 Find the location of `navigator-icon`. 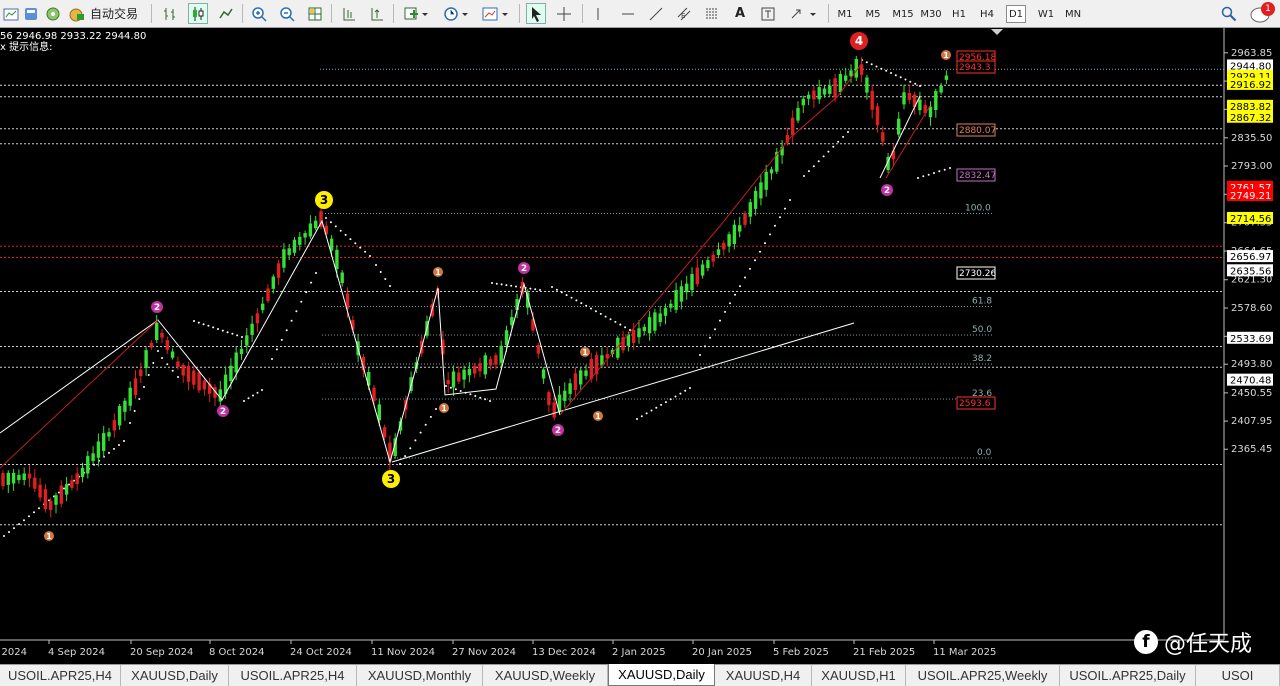

navigator-icon is located at coordinates (53, 13).